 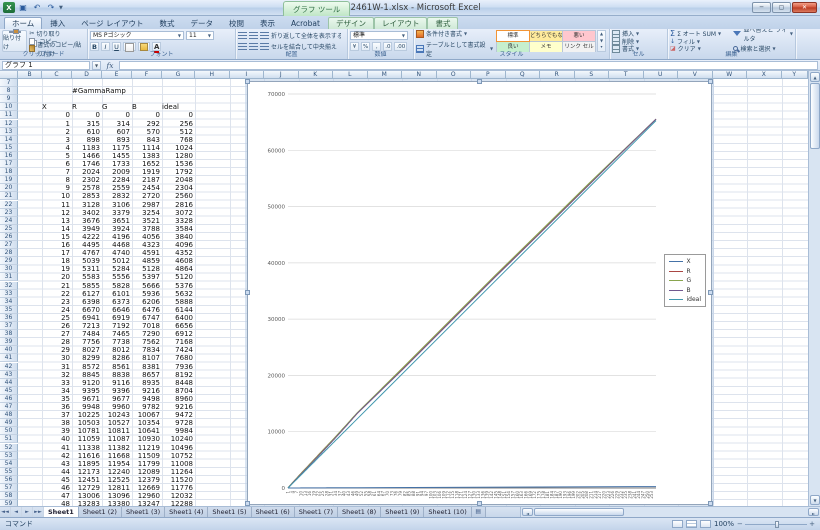 I want to click on cell: 2302, so click(x=87, y=180).